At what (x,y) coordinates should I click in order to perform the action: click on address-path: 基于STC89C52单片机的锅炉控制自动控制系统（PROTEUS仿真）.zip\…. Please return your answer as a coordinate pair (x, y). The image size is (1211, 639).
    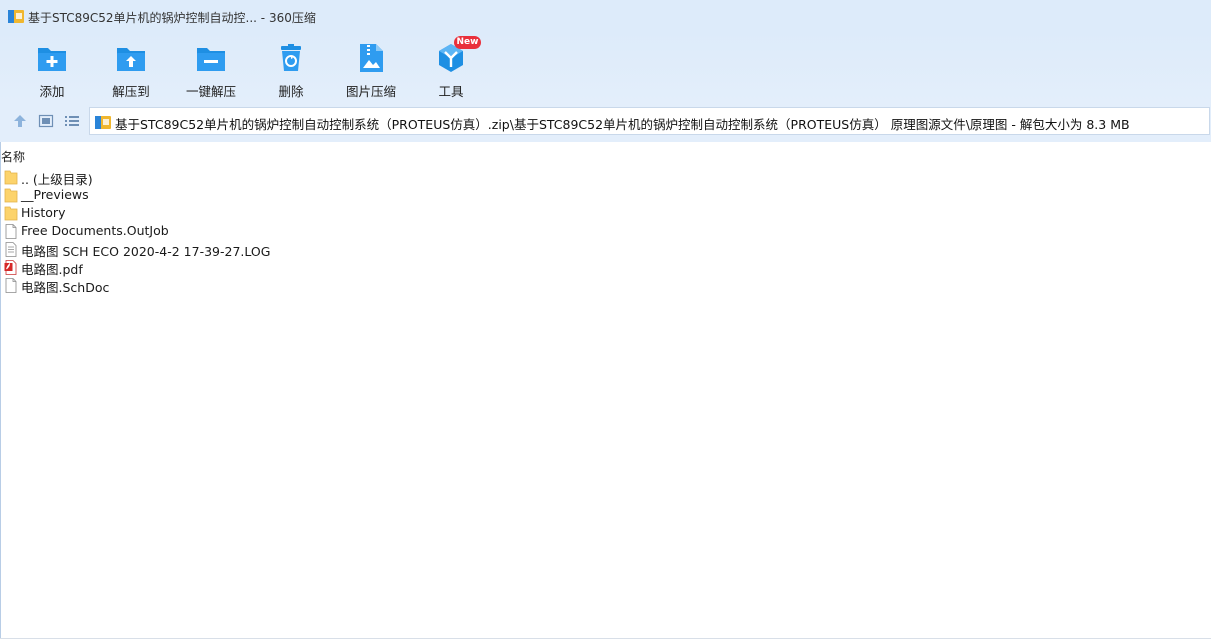
    Looking at the image, I should click on (622, 124).